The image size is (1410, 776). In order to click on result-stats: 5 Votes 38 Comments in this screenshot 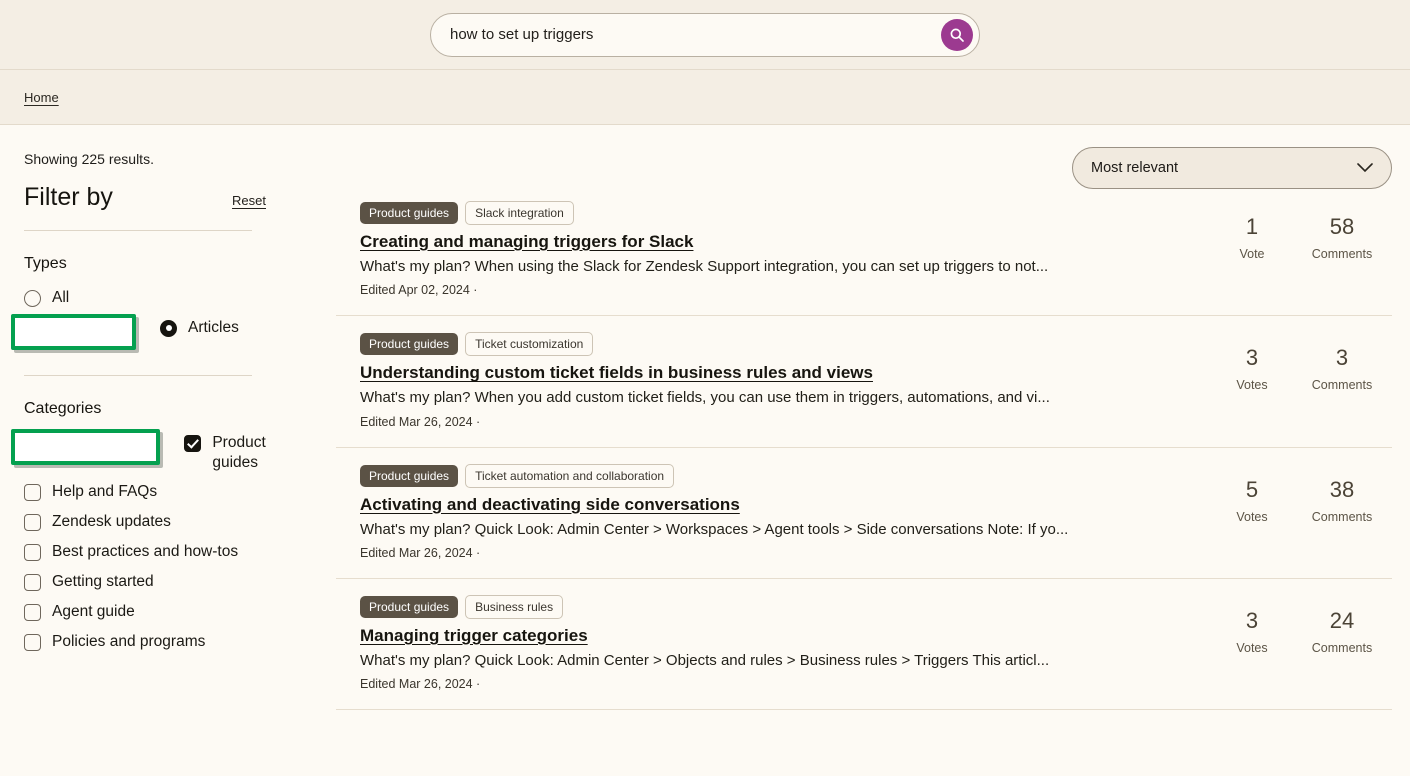, I will do `click(1302, 512)`.